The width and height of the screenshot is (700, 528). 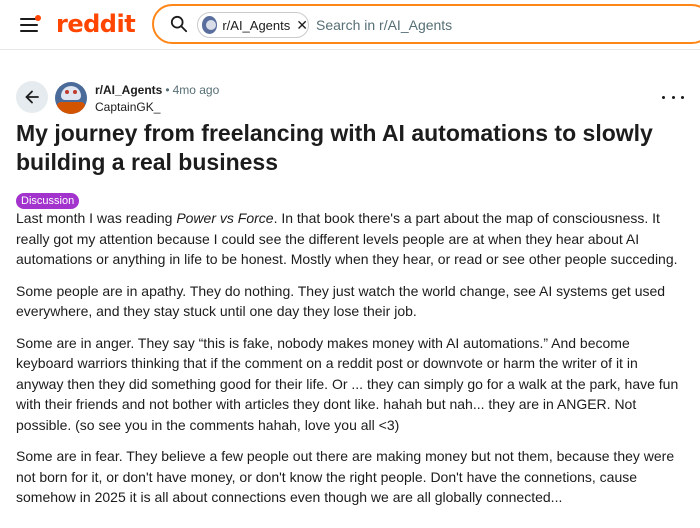 What do you see at coordinates (673, 97) in the screenshot?
I see `more-horizontal-icon` at bounding box center [673, 97].